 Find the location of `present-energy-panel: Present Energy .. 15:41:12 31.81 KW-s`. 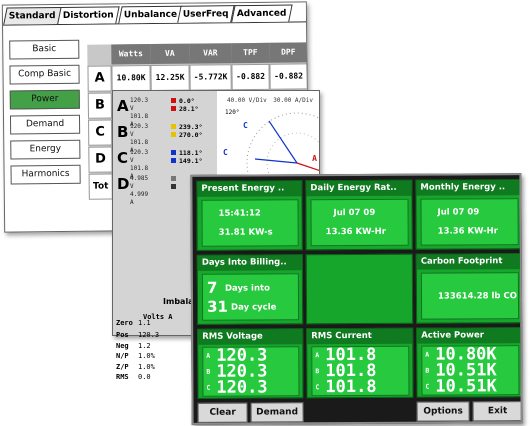

present-energy-panel: Present Energy .. 15:41:12 31.81 KW-s is located at coordinates (249, 215).